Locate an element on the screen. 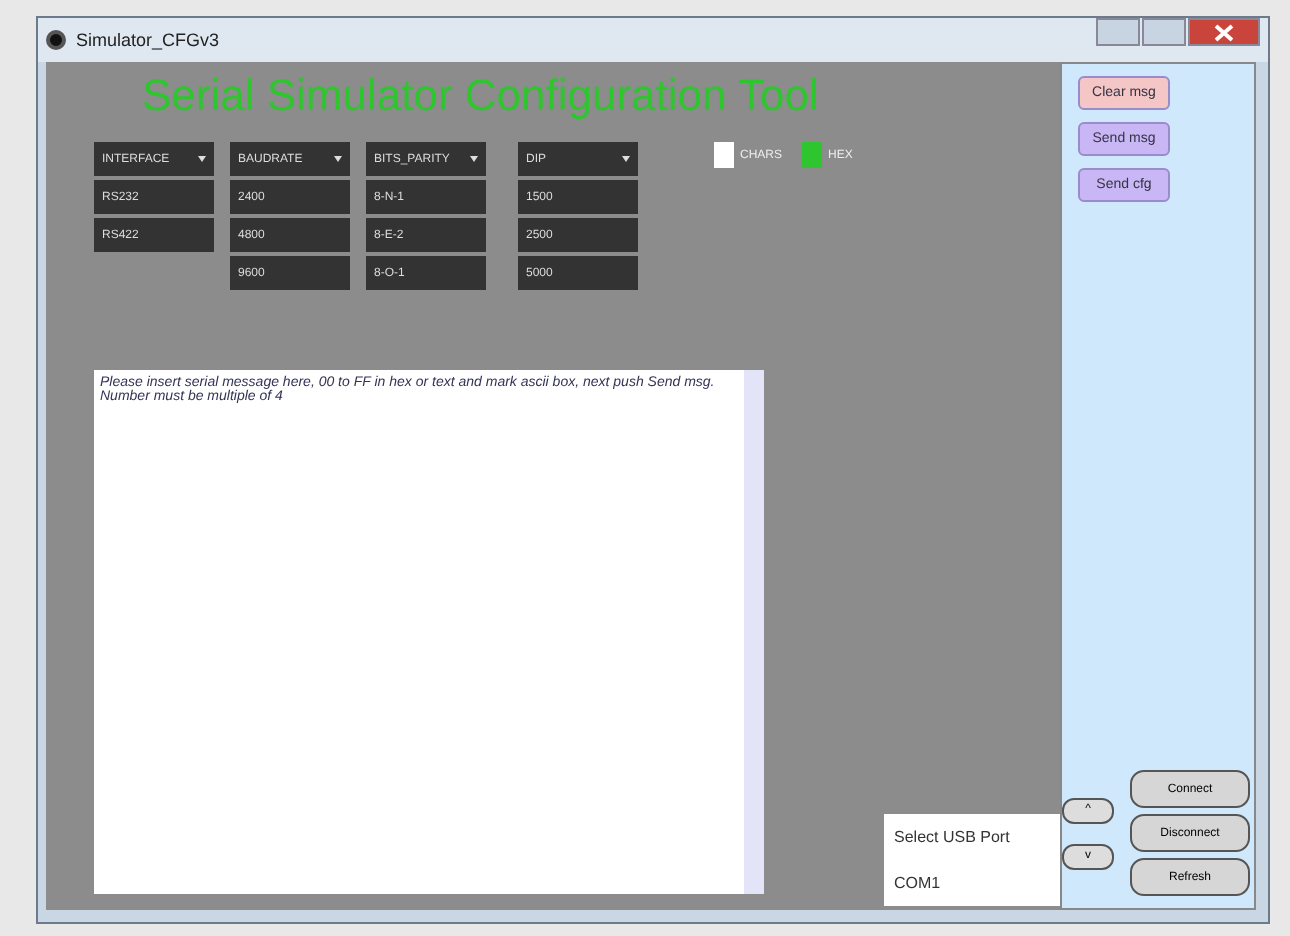  app-heading: Serial Simulator Configuration Tool is located at coordinates (480, 96).